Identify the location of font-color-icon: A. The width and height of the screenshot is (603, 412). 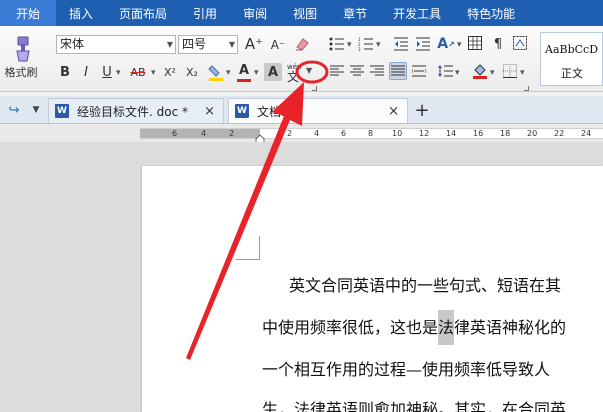
(244, 70).